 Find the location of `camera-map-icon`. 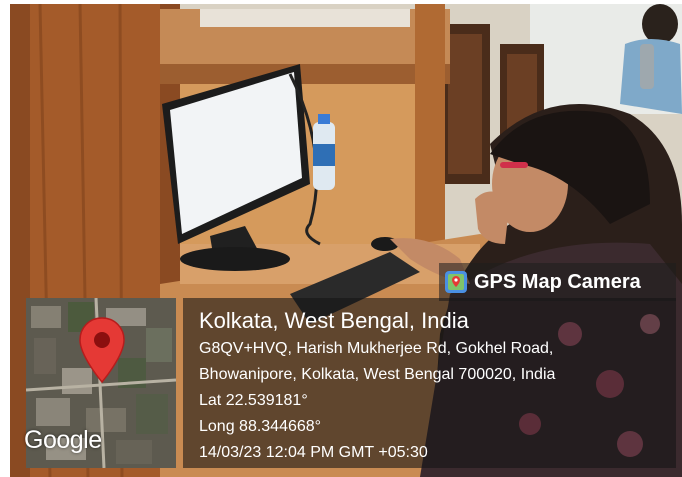

camera-map-icon is located at coordinates (456, 282).